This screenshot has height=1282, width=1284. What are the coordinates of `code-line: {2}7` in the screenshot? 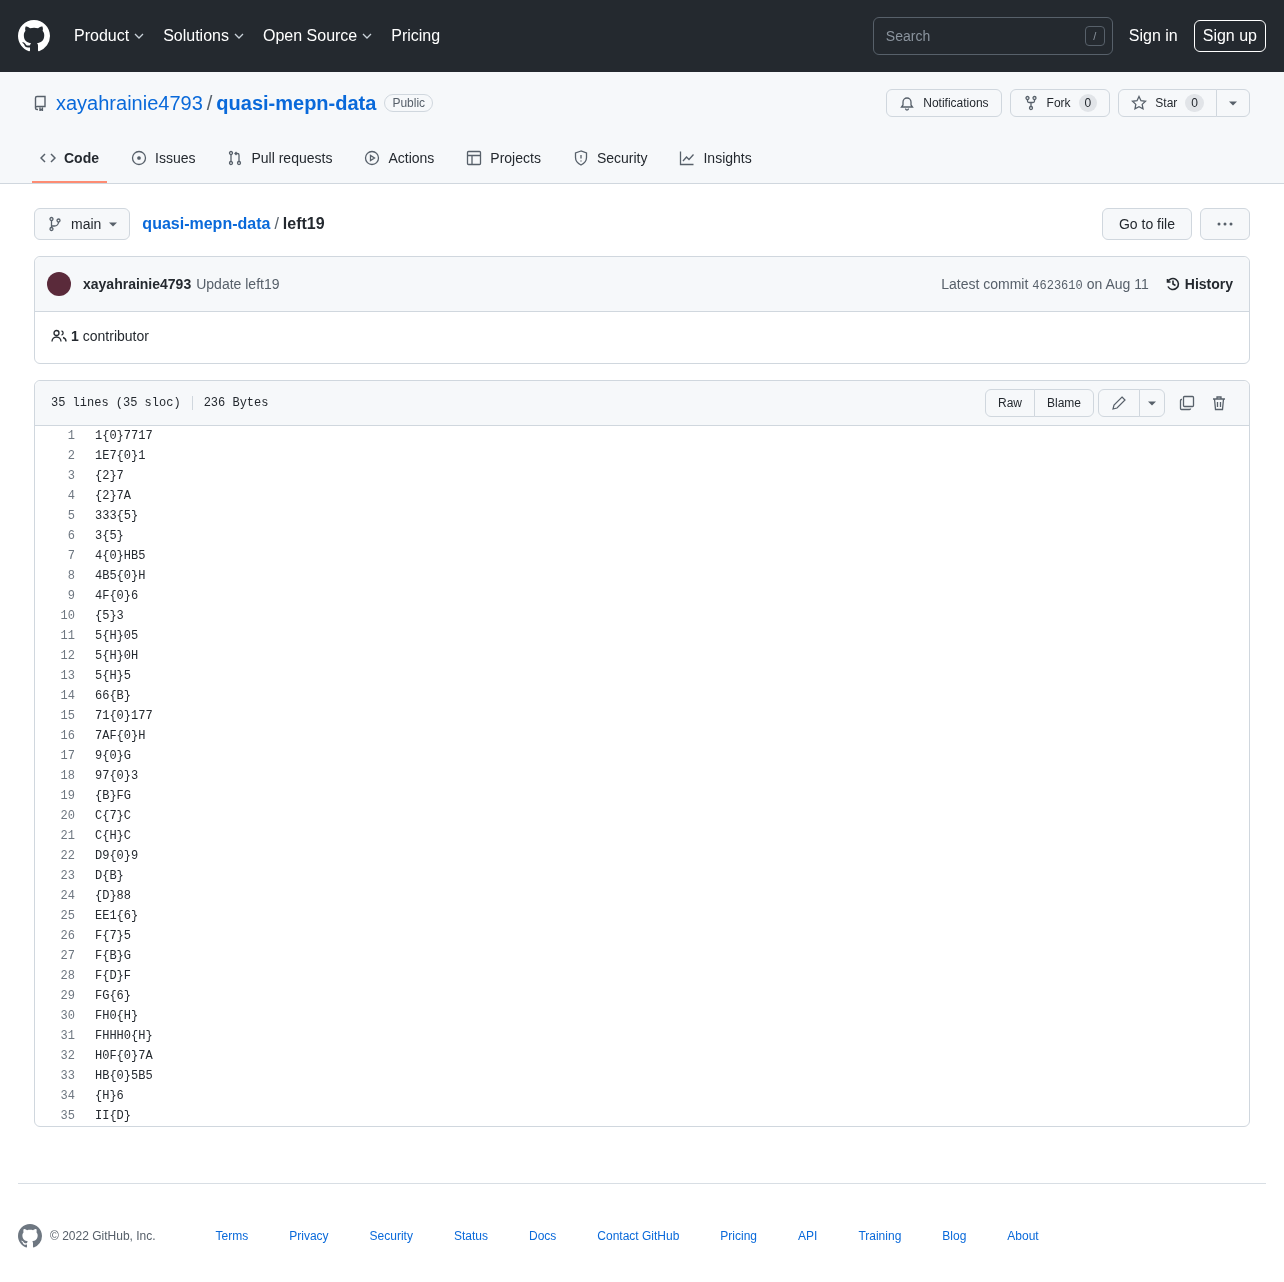 It's located at (109, 476).